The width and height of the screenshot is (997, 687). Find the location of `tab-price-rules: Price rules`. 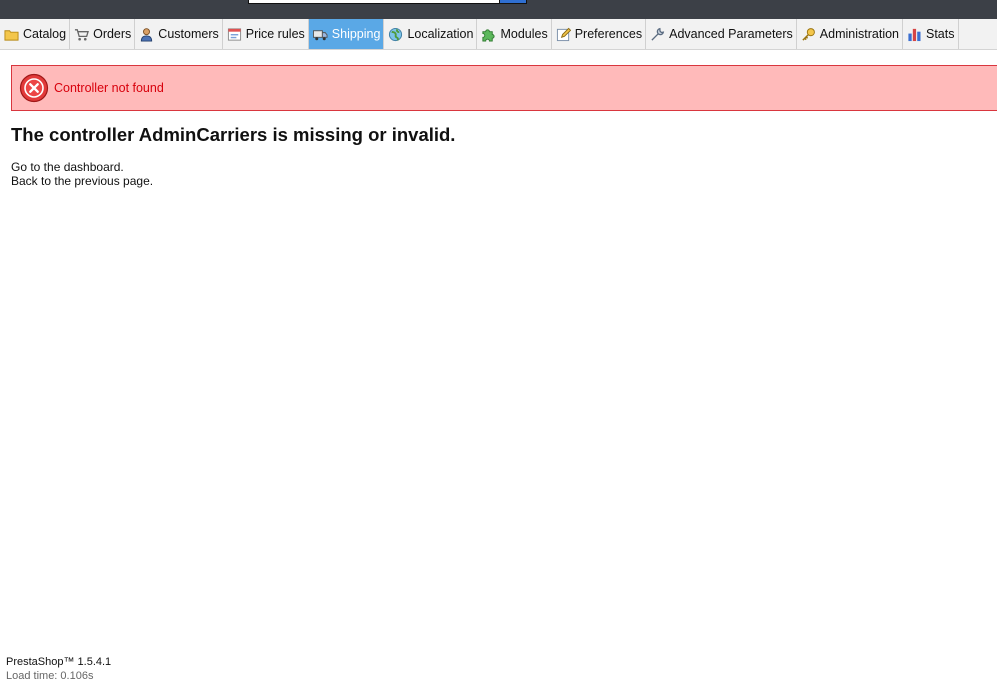

tab-price-rules: Price rules is located at coordinates (266, 34).